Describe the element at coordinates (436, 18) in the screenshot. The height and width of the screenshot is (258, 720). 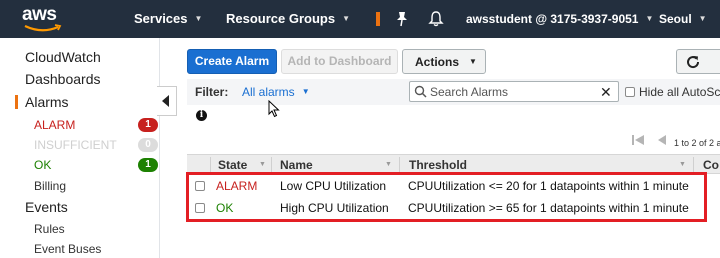
I see `bell-icon` at that location.